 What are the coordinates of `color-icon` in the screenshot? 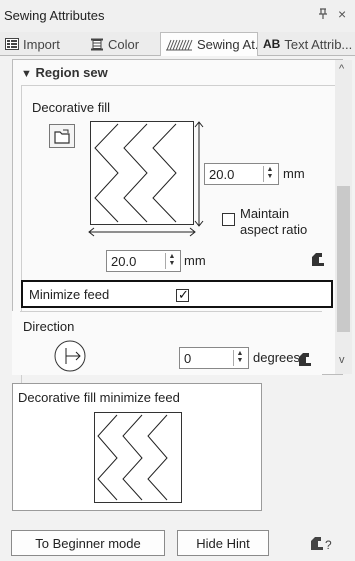 It's located at (97, 44).